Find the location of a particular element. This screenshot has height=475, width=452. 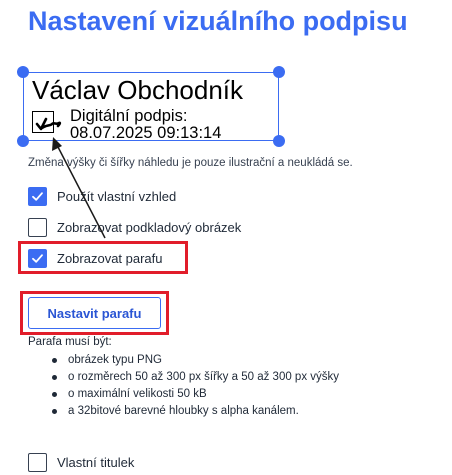

custom-look-label: Použít vlastní vzhled is located at coordinates (117, 196).